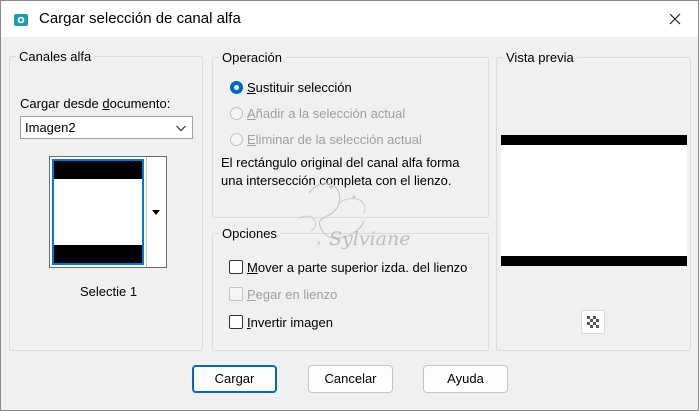  I want to click on load-from-document-label: Cargar desde documento:, so click(95, 103).